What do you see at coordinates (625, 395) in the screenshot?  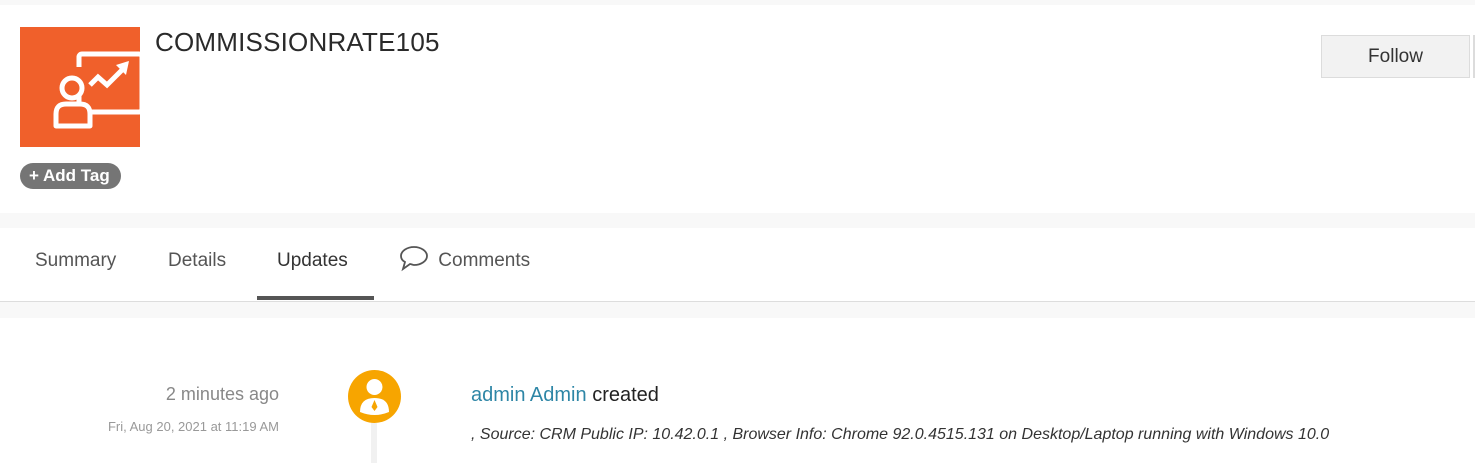 I see `update-action: created` at bounding box center [625, 395].